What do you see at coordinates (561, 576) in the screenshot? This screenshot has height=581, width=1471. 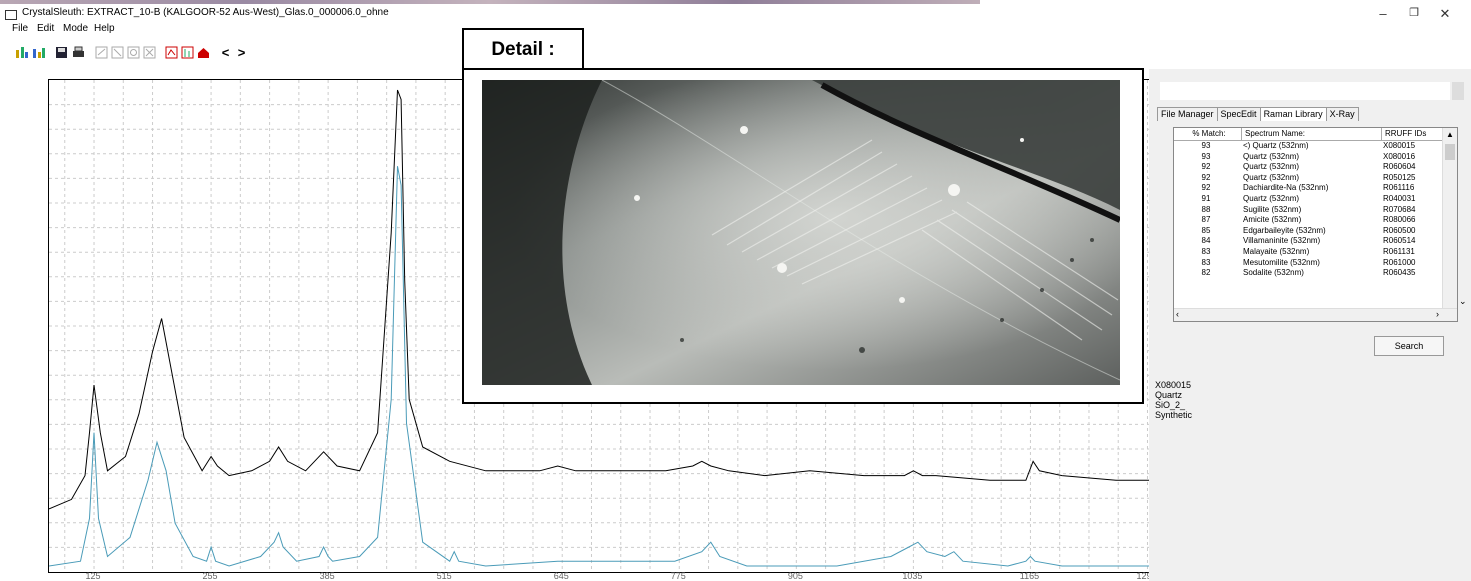 I see `x-tick-label: 645` at bounding box center [561, 576].